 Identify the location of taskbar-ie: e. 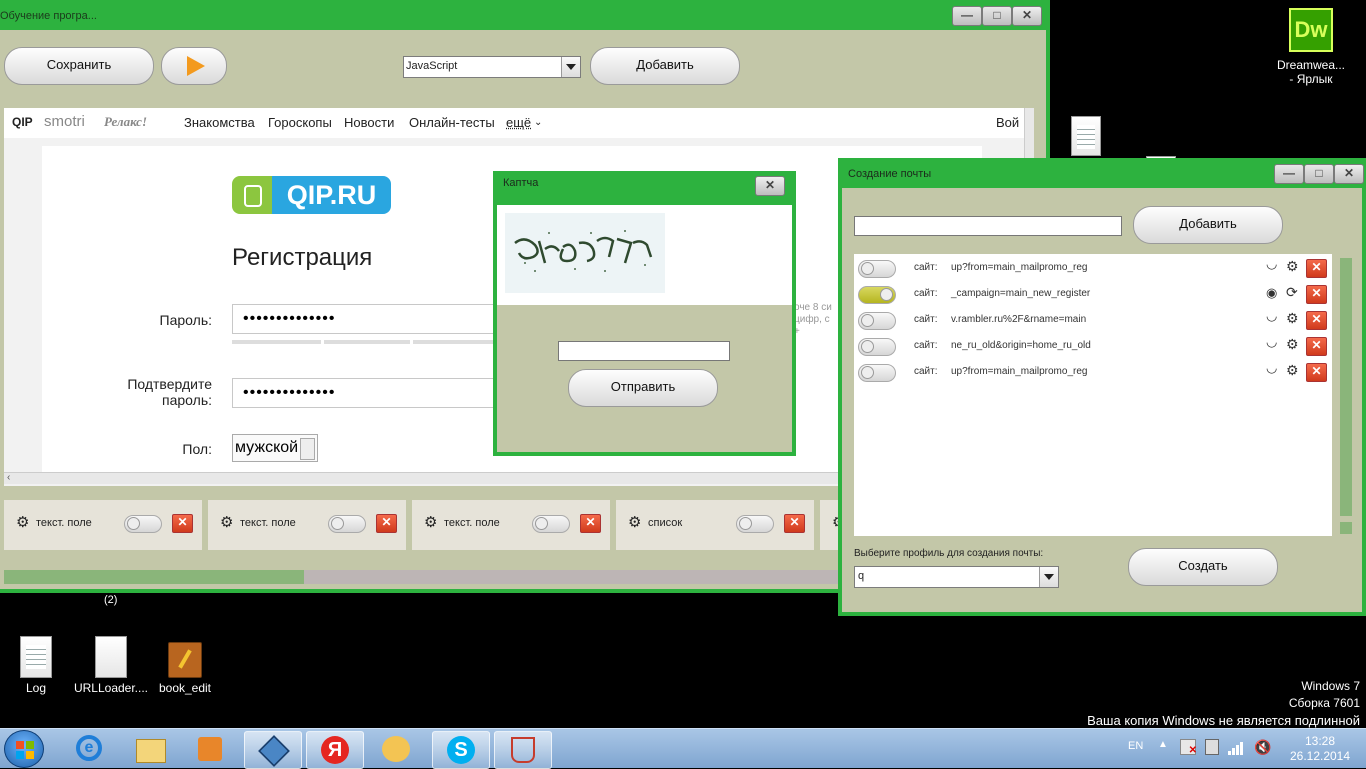
(90, 749).